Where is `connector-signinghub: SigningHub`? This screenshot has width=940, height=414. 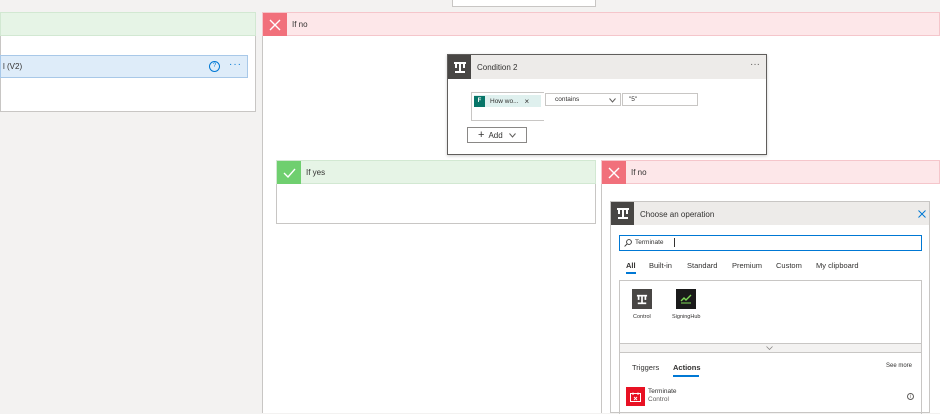 connector-signinghub: SigningHub is located at coordinates (680, 307).